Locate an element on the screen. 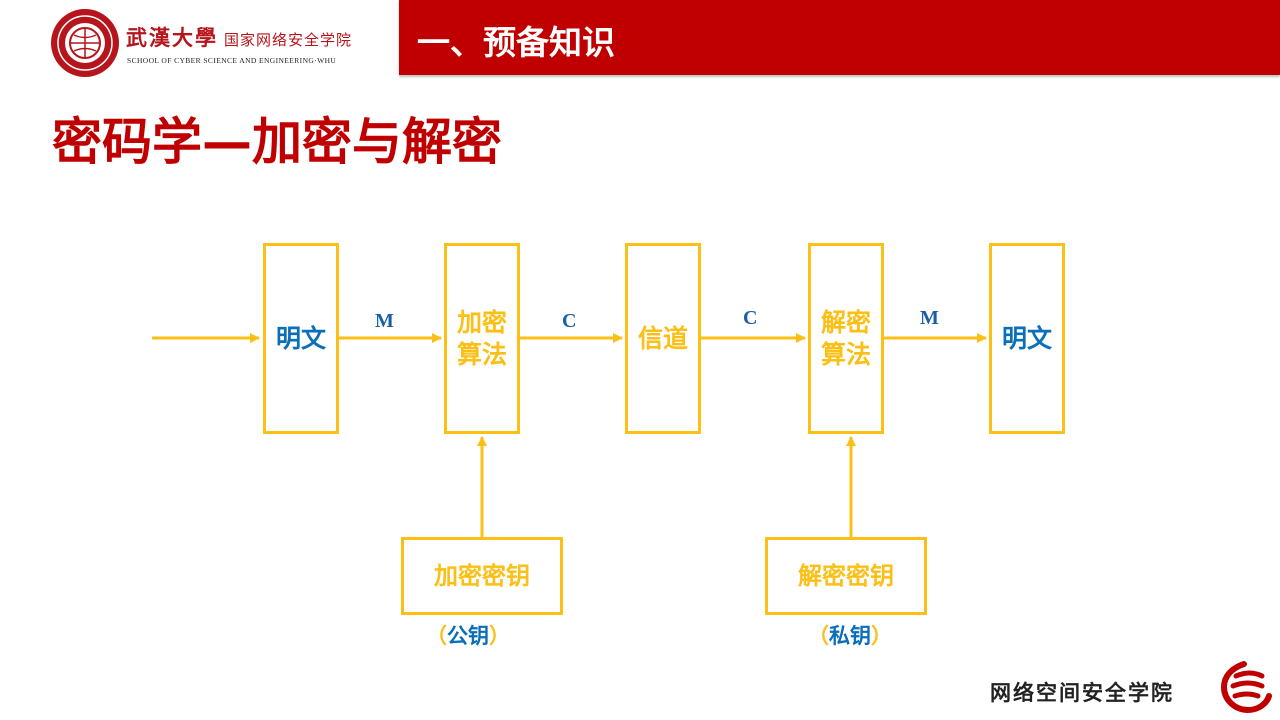 Image resolution: width=1280 pixels, height=720 pixels. encryption-algorithm-label-2: 算法 is located at coordinates (481, 354).